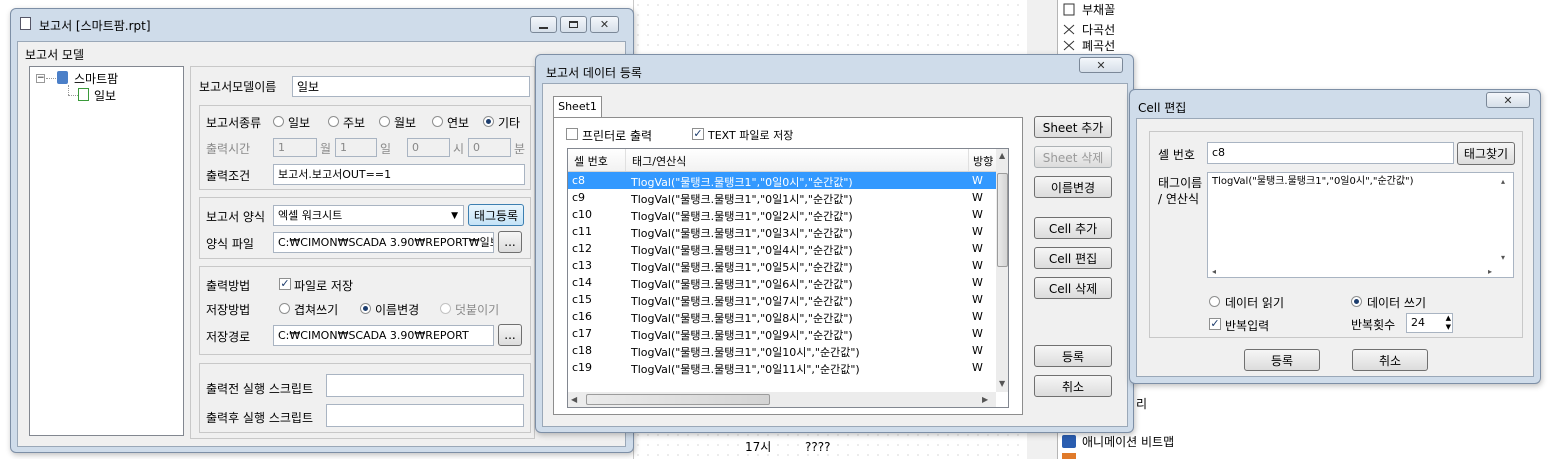 Image resolution: width=1567 pixels, height=459 pixels. Describe the element at coordinates (96, 78) in the screenshot. I see `tree-root-label: 스마트팜` at that location.